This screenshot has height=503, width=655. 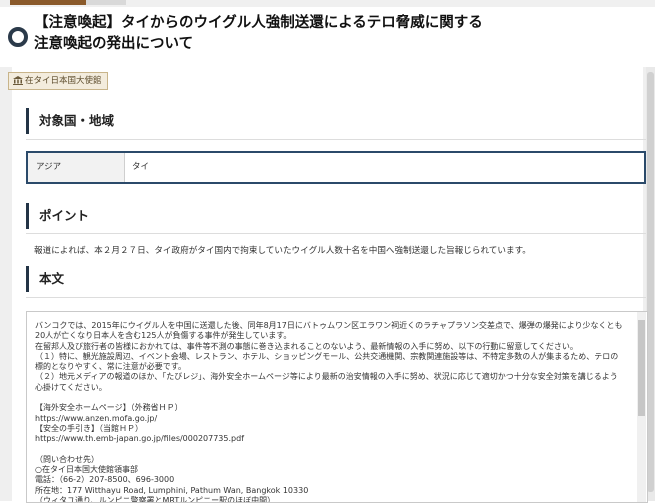 What do you see at coordinates (76, 167) in the screenshot?
I see `region-area: アジア` at bounding box center [76, 167].